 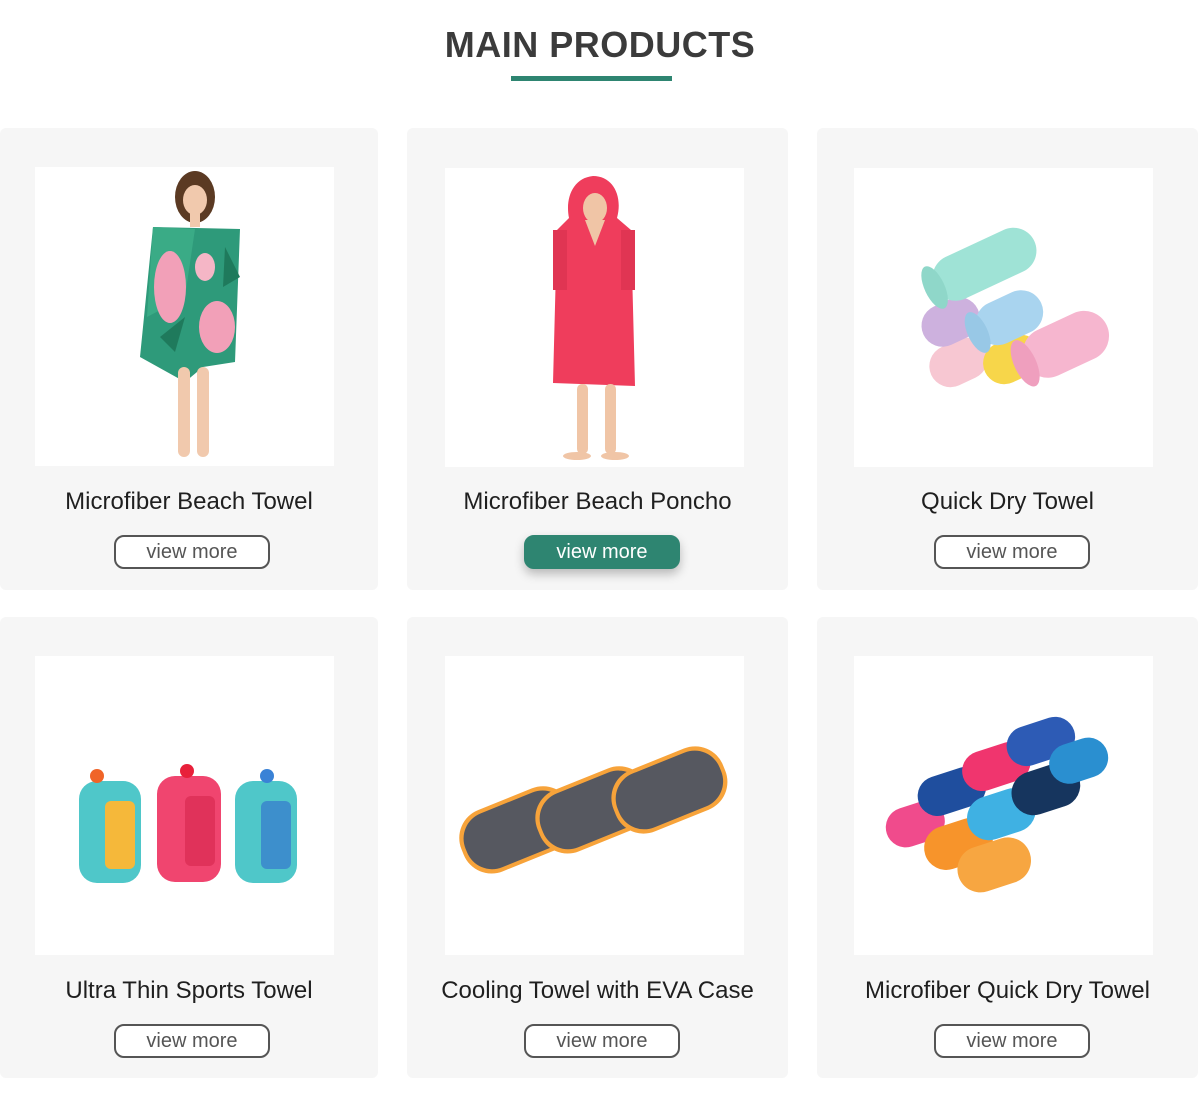 What do you see at coordinates (1007, 990) in the screenshot?
I see `product-name: Microfiber Quick Dry Towel` at bounding box center [1007, 990].